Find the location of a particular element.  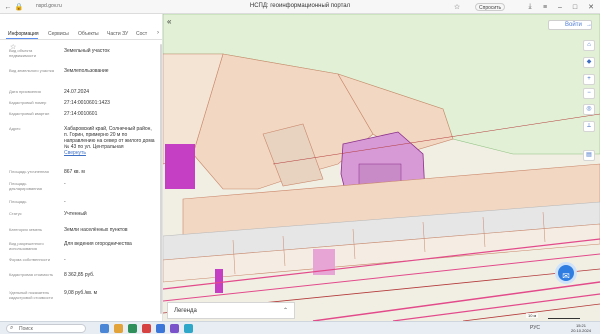

ruler-icon: ⟂ is located at coordinates (589, 126).